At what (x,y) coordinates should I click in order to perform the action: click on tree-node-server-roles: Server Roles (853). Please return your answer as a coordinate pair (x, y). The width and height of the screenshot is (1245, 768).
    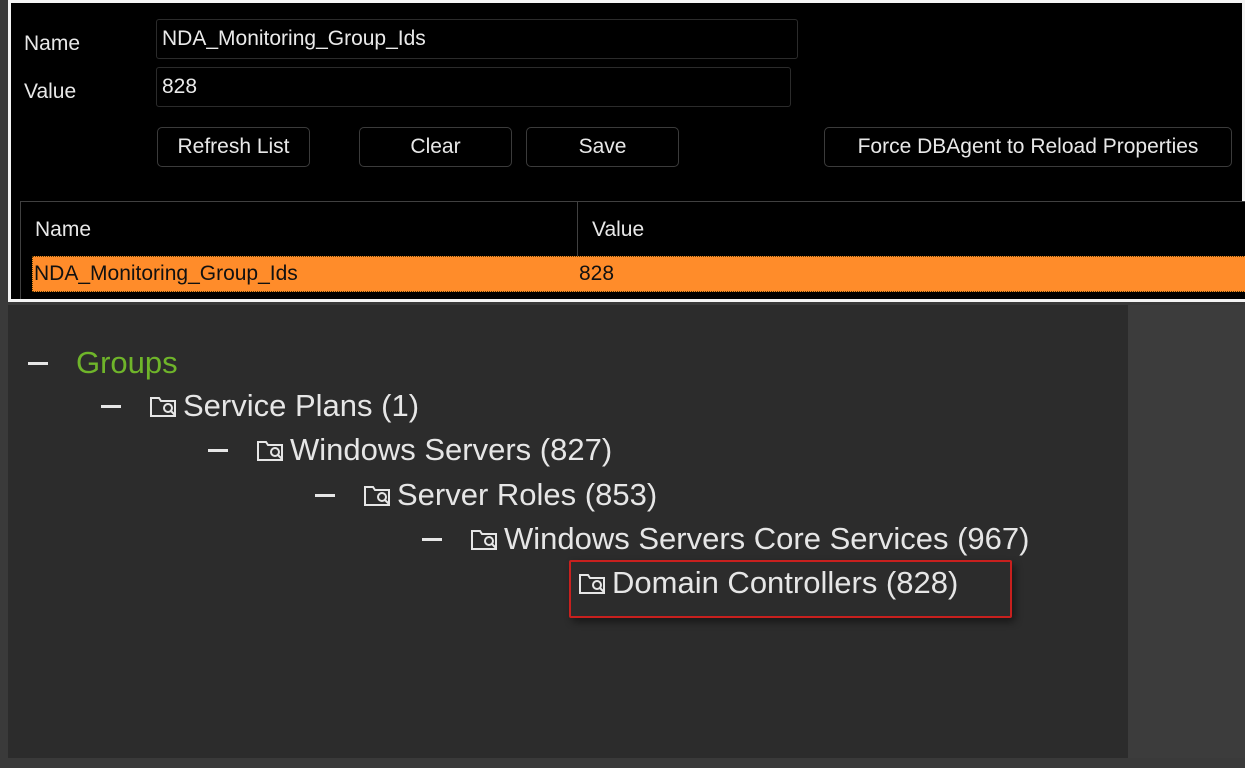
    Looking at the image, I should click on (565, 495).